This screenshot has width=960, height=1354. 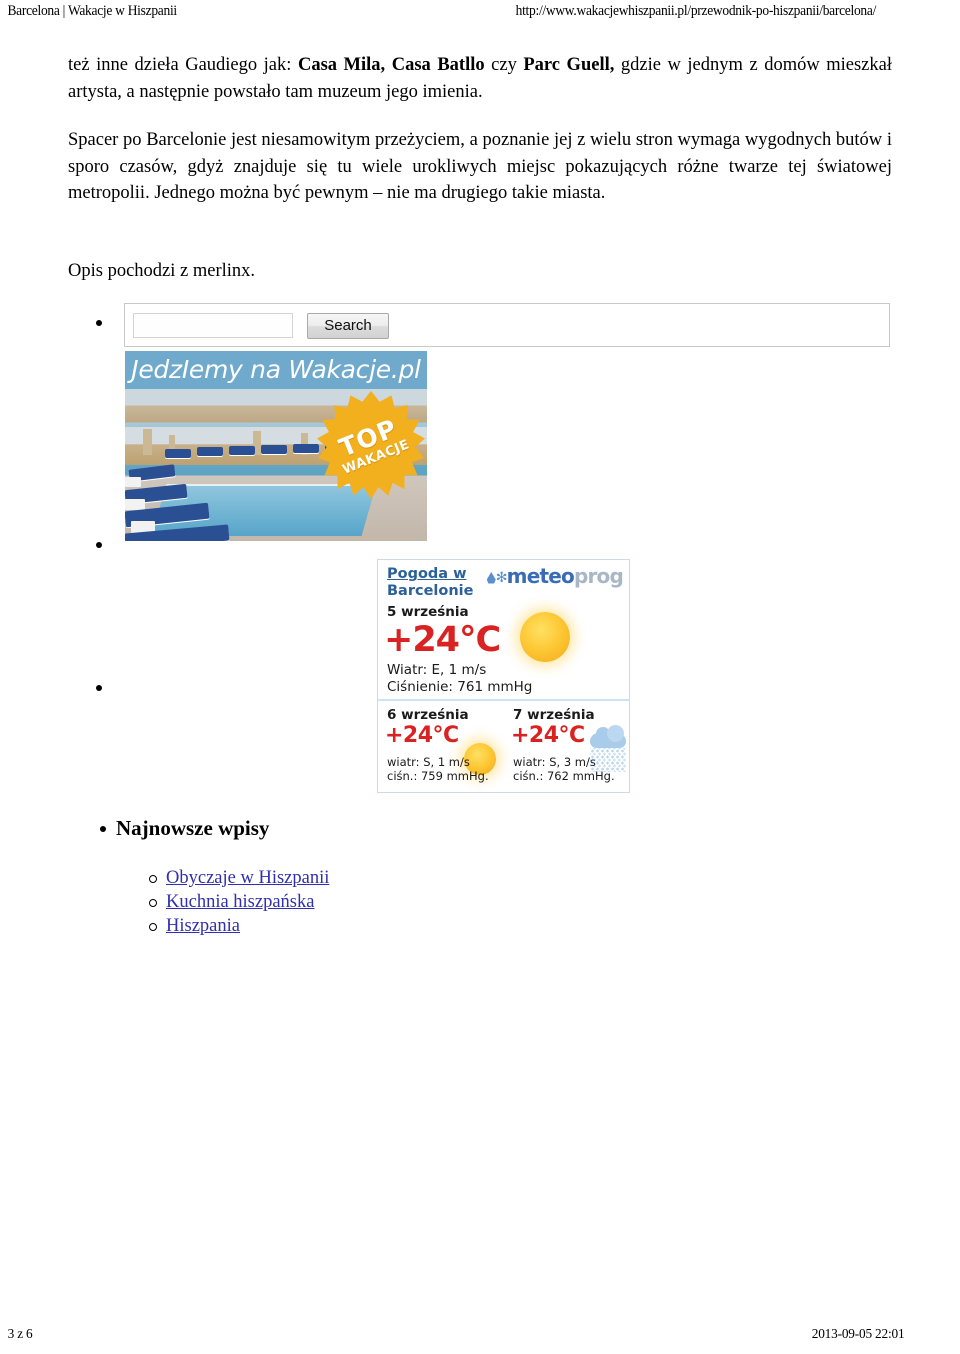 What do you see at coordinates (569, 65) in the screenshot?
I see `paragraph1-bold-2: Parc Guell,` at bounding box center [569, 65].